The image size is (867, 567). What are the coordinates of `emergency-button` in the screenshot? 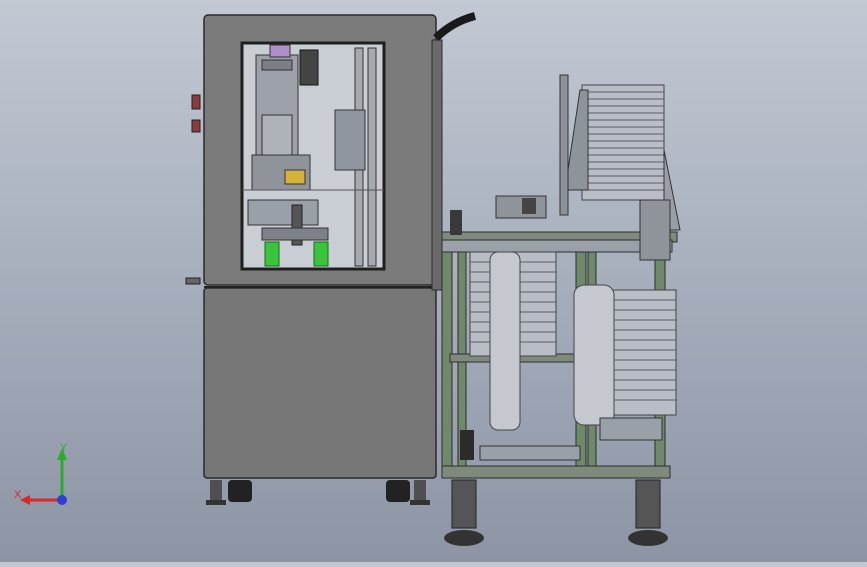 It's located at (196, 102).